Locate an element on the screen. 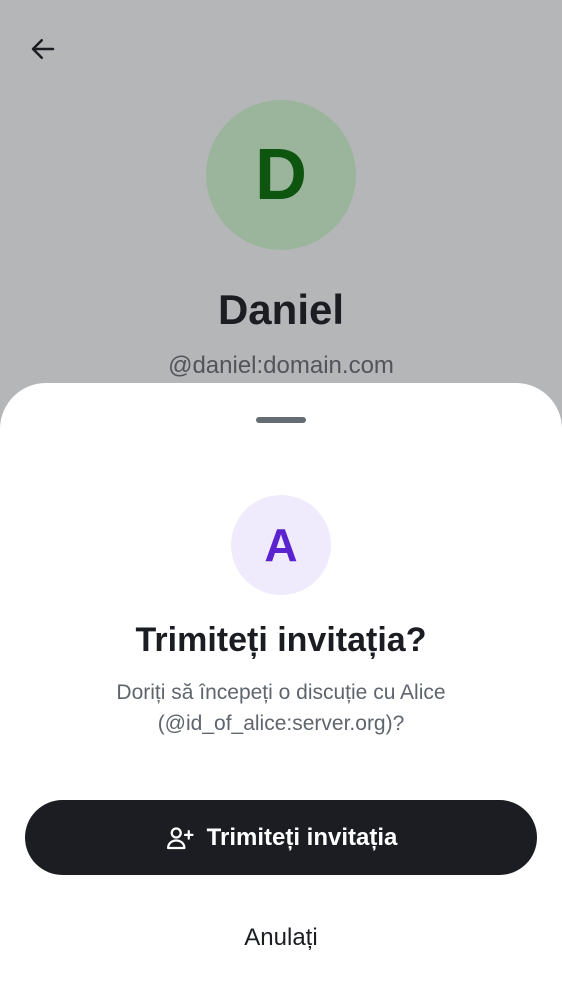 Image resolution: width=562 pixels, height=1000 pixels. back-button is located at coordinates (43, 51).